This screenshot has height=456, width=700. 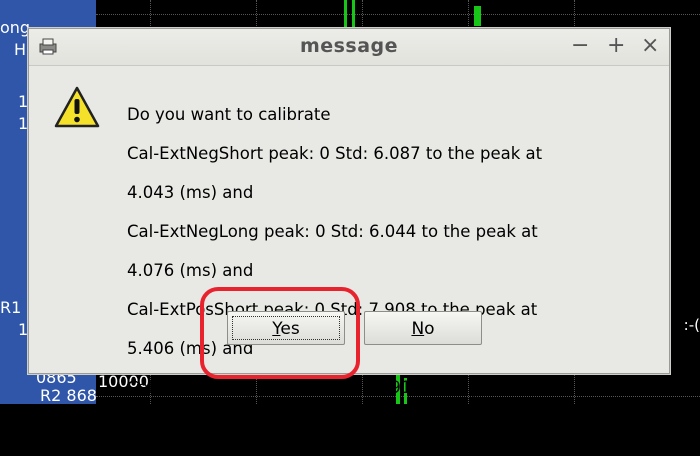 What do you see at coordinates (650, 45) in the screenshot?
I see `close-button: ×` at bounding box center [650, 45].